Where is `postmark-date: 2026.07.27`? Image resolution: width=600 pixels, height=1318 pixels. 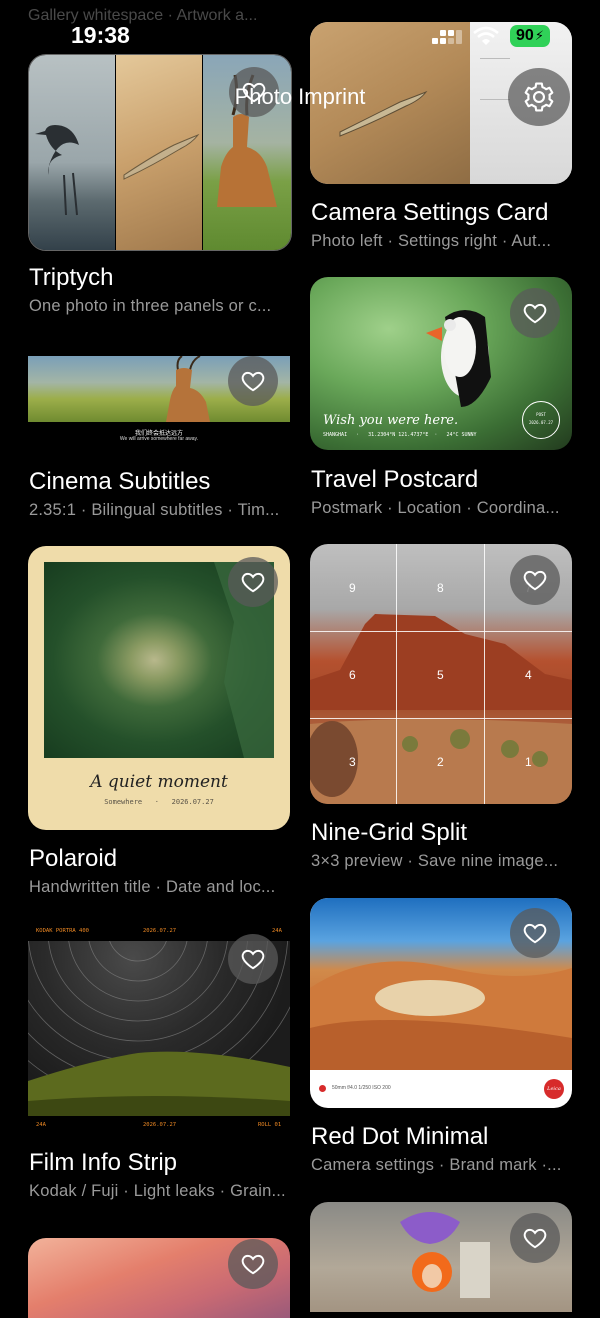 postmark-date: 2026.07.27 is located at coordinates (541, 422).